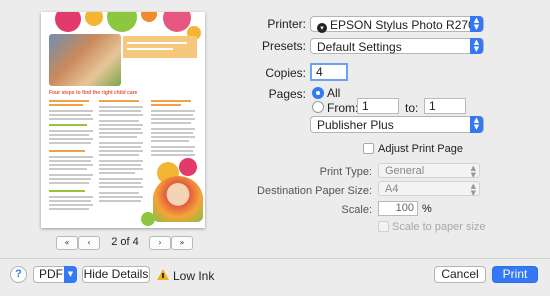  I want to click on adjust-print-page-checkbox, so click(368, 148).